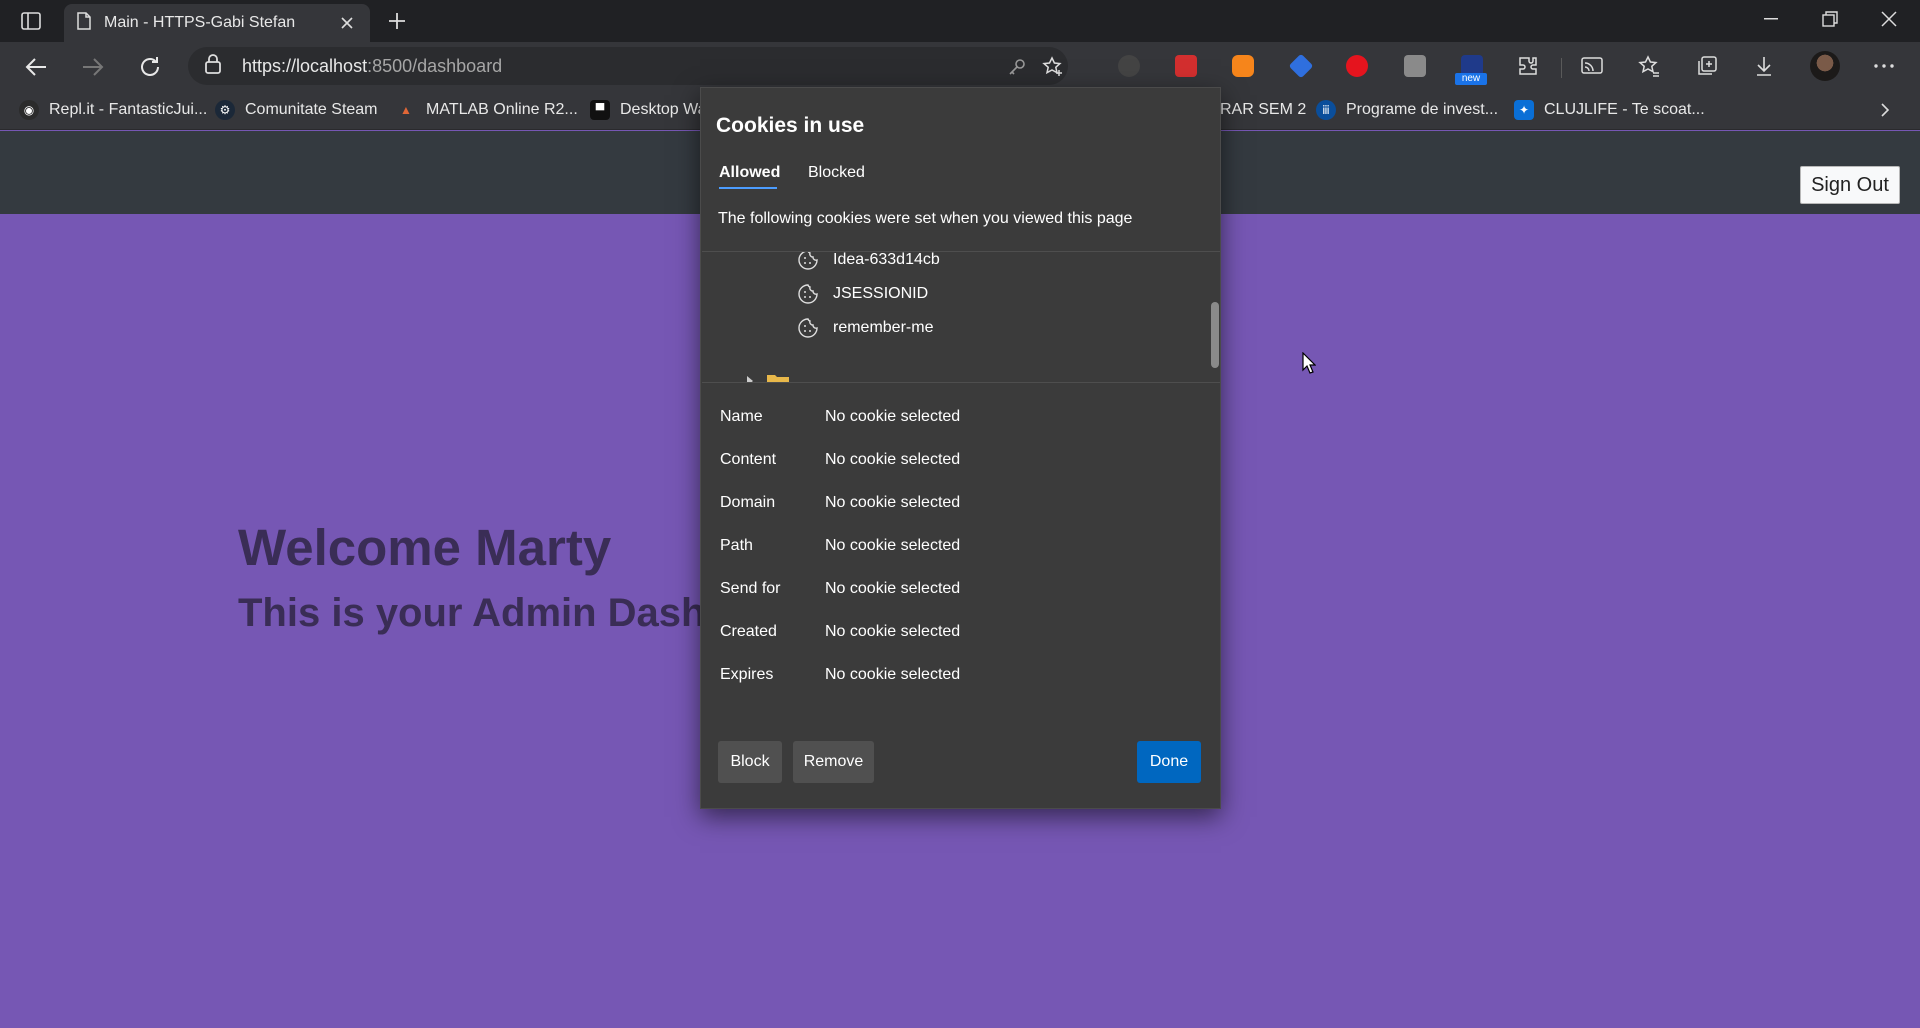 The height and width of the screenshot is (1028, 1920). What do you see at coordinates (1053, 67) in the screenshot?
I see `add-favorite-icon` at bounding box center [1053, 67].